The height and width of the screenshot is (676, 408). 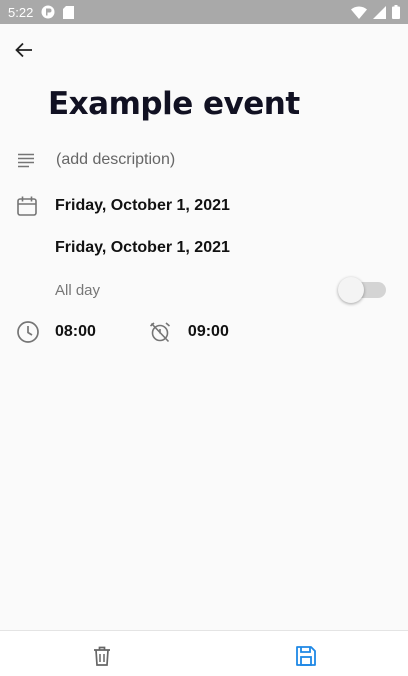 What do you see at coordinates (27, 206) in the screenshot?
I see `calendar-icon` at bounding box center [27, 206].